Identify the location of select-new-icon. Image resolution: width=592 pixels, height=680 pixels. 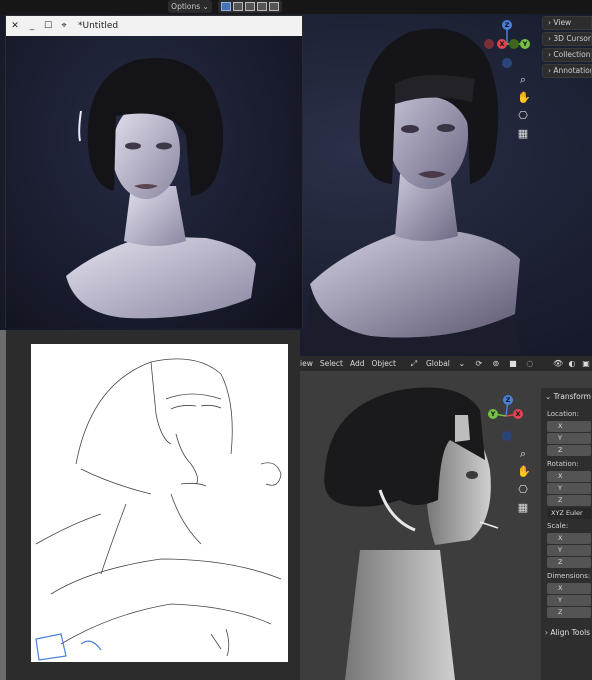
(226, 6).